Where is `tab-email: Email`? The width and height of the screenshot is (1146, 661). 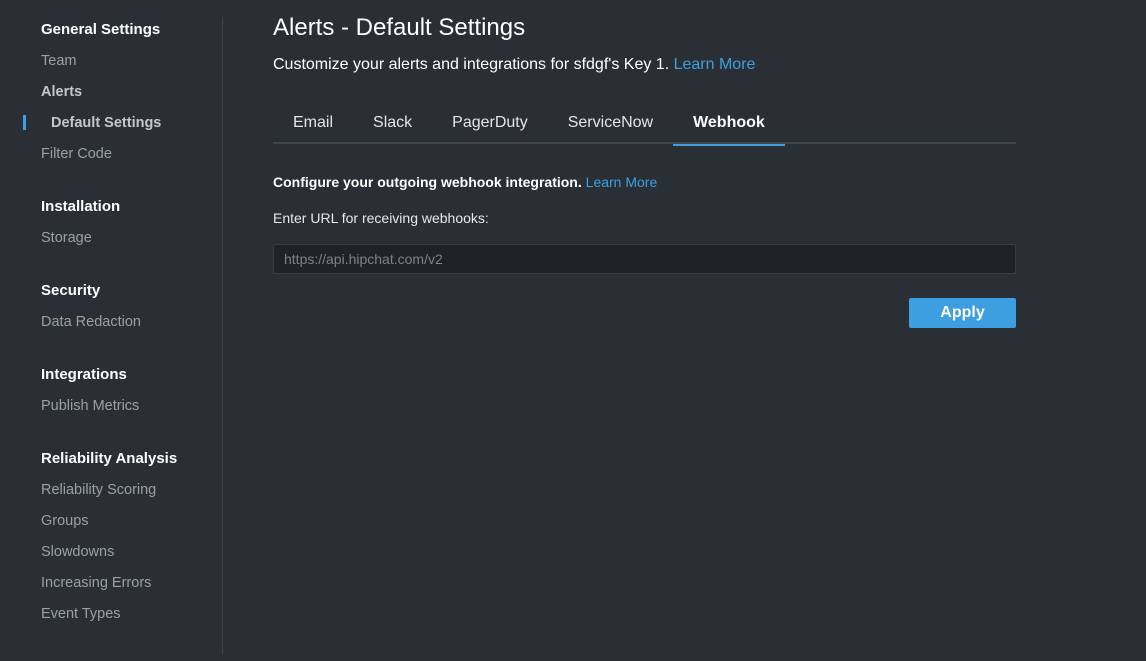 tab-email: Email is located at coordinates (313, 124).